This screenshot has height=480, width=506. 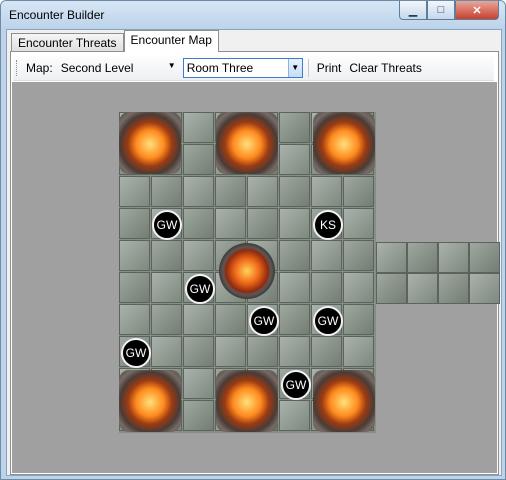 I want to click on maximize-button: □, so click(x=441, y=10).